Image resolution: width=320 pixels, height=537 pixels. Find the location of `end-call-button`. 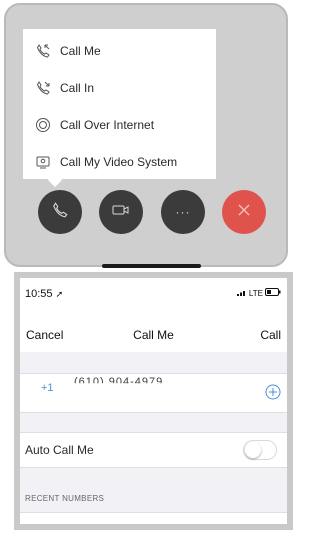

end-call-button is located at coordinates (244, 212).